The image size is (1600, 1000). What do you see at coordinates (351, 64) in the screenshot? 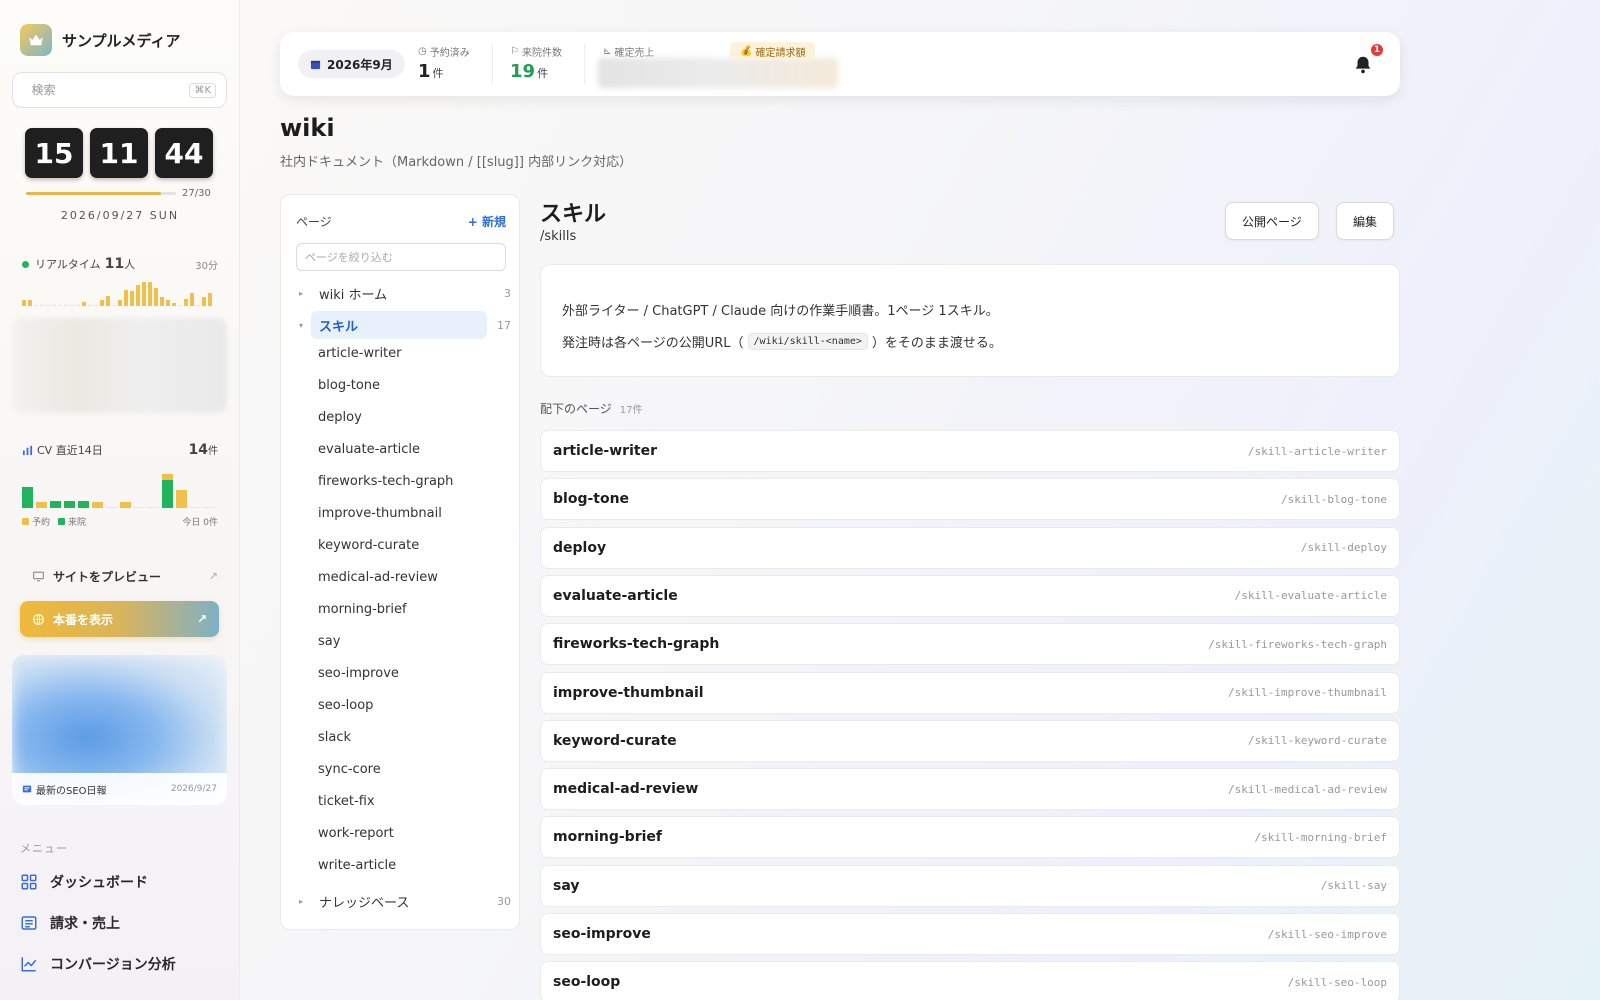
I see `month-selector: 2026年9月` at bounding box center [351, 64].